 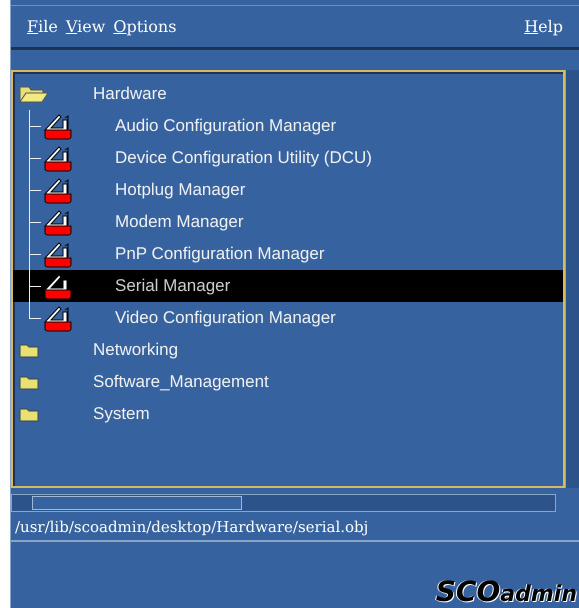 What do you see at coordinates (42, 26) in the screenshot?
I see `menu-item: File` at bounding box center [42, 26].